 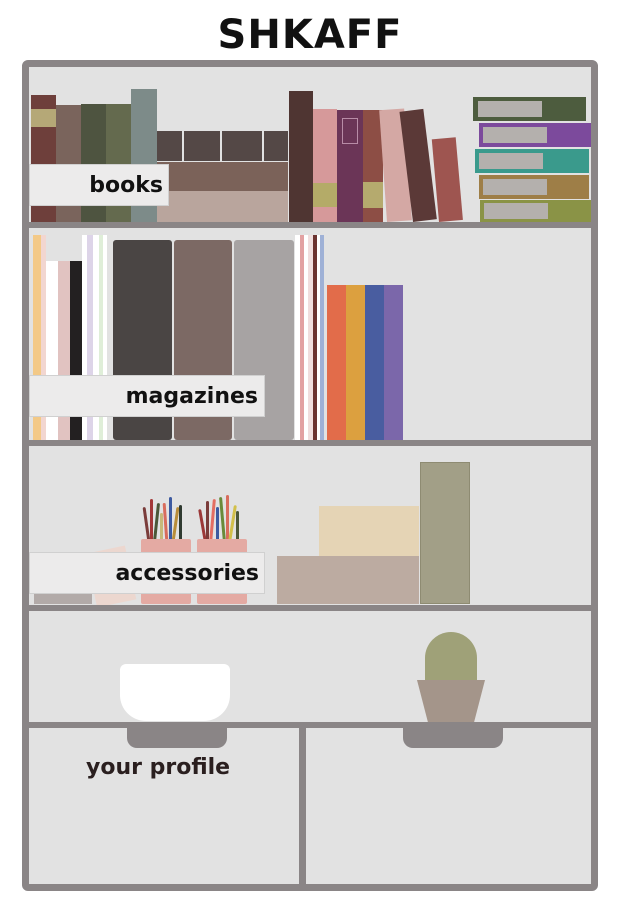 What do you see at coordinates (99, 185) in the screenshot?
I see `books-shelf-label: books` at bounding box center [99, 185].